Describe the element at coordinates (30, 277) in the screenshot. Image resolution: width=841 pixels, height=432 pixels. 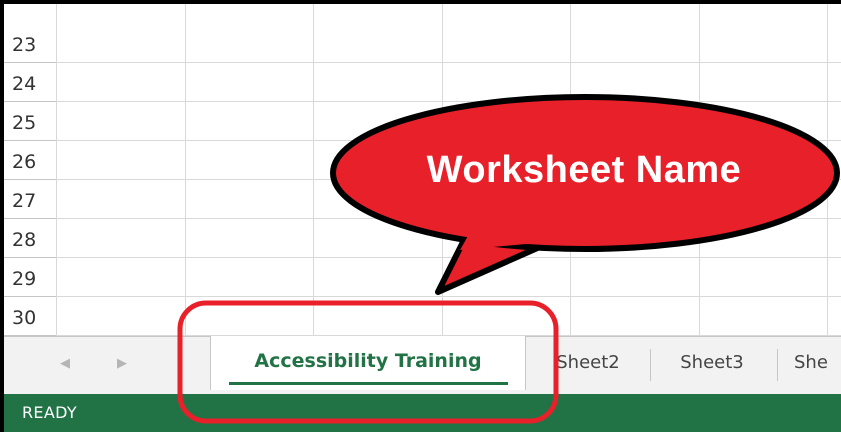
I see `row-number: 29` at that location.